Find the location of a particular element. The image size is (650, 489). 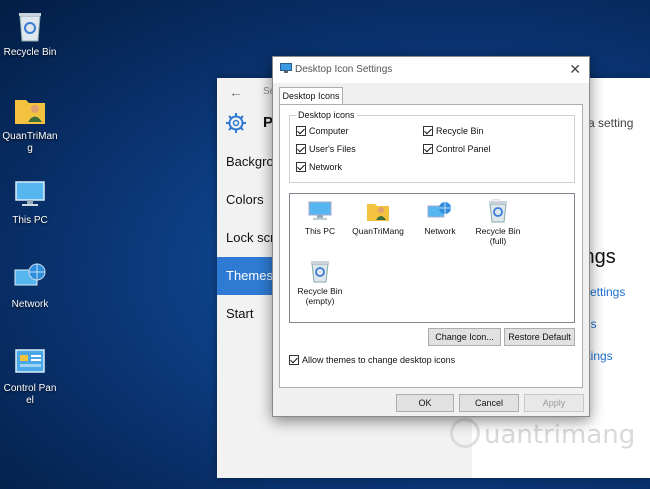

dialog-titlebar: Desktop Icon Settings ✕ is located at coordinates (431, 70).